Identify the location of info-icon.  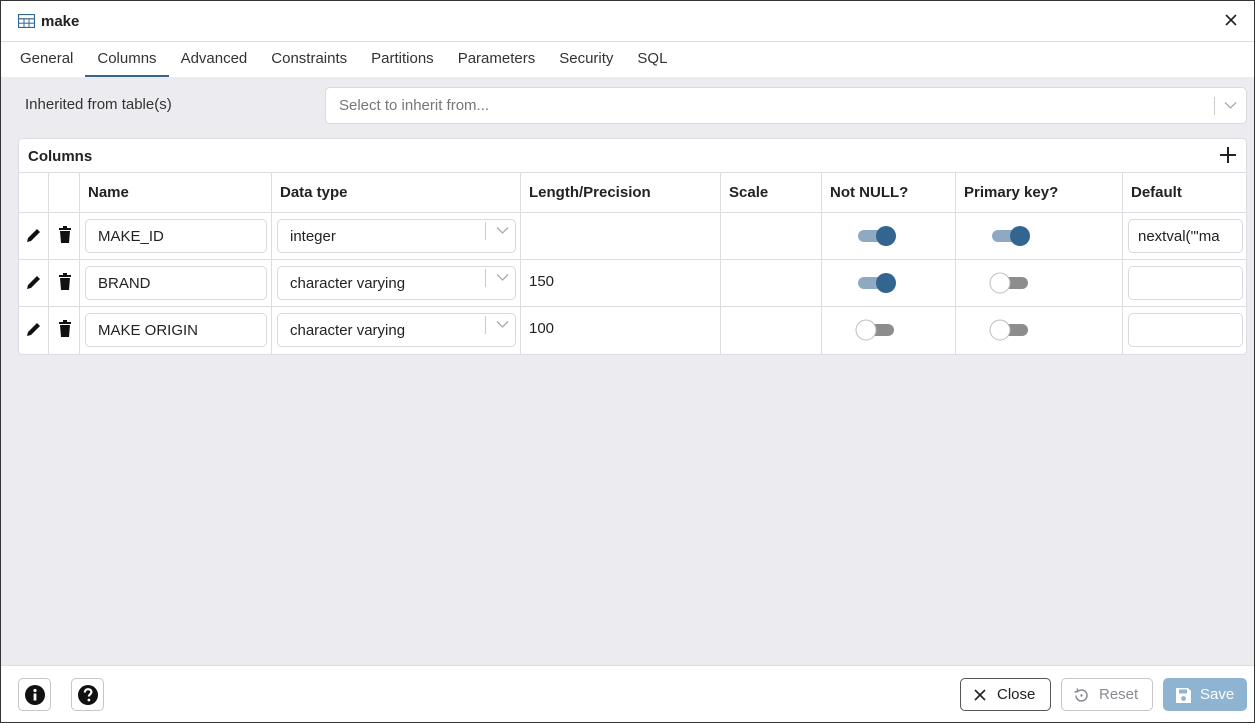
(35, 695).